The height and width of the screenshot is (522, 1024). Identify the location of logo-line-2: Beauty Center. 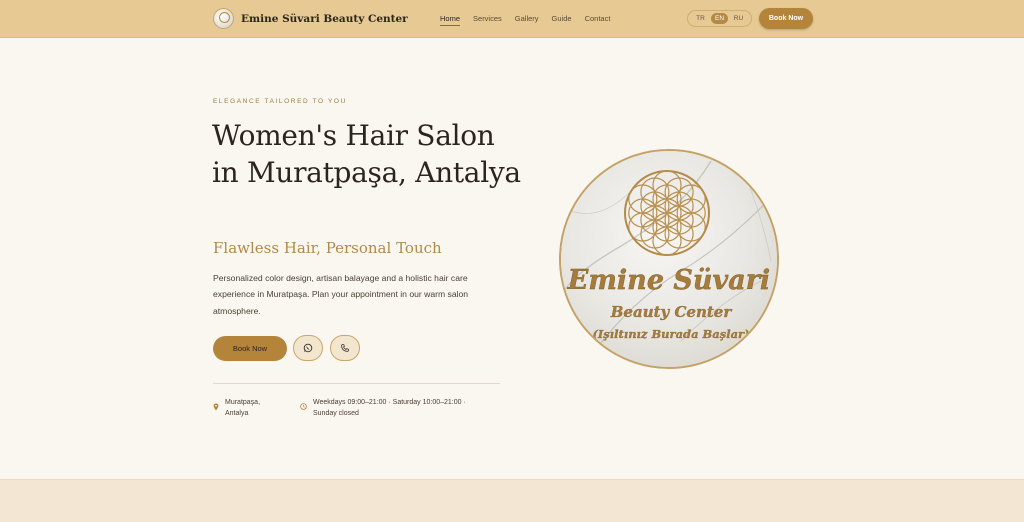
(671, 312).